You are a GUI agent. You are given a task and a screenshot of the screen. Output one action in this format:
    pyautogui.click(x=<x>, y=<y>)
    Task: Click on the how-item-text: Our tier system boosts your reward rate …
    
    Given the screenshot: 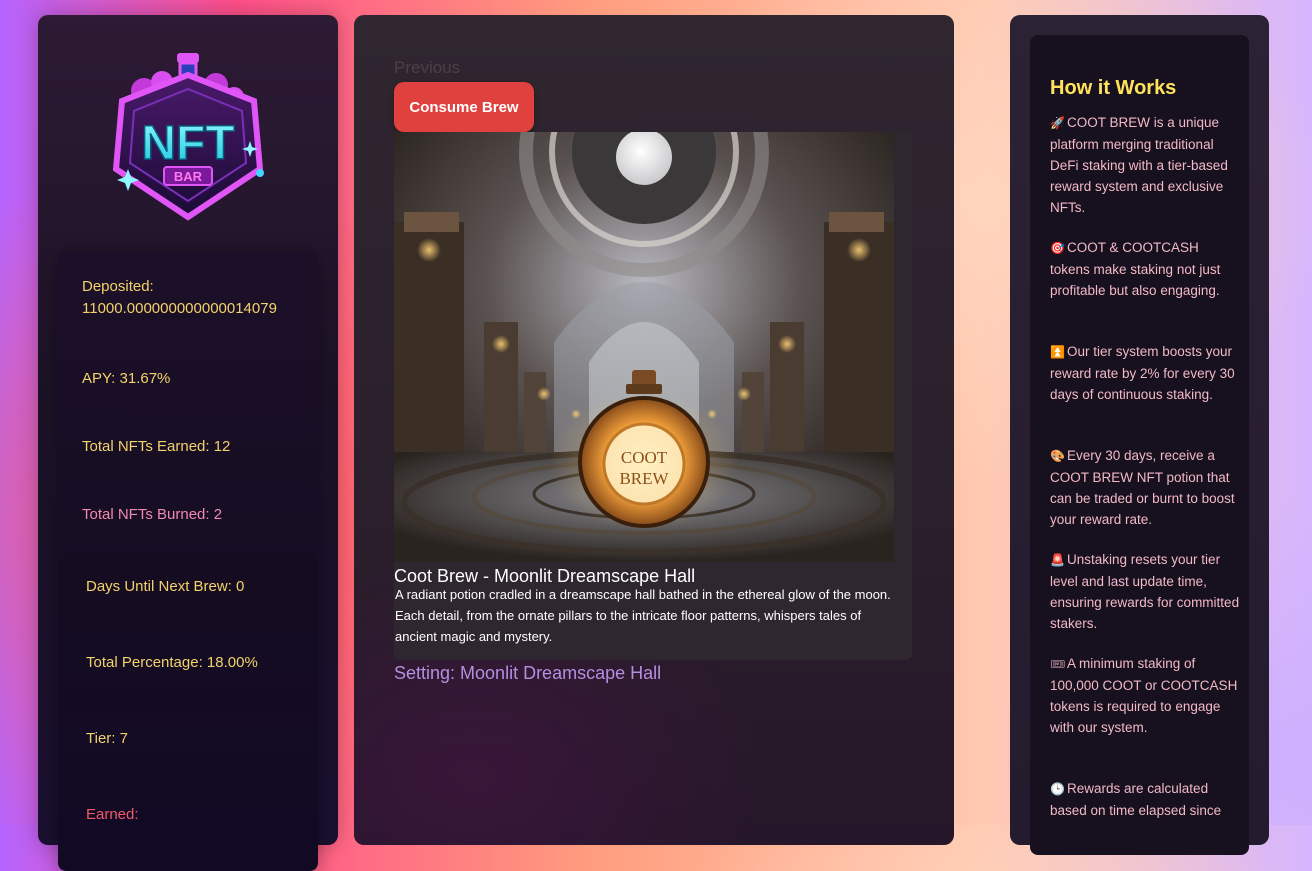 What is the action you would take?
    pyautogui.click(x=1142, y=373)
    